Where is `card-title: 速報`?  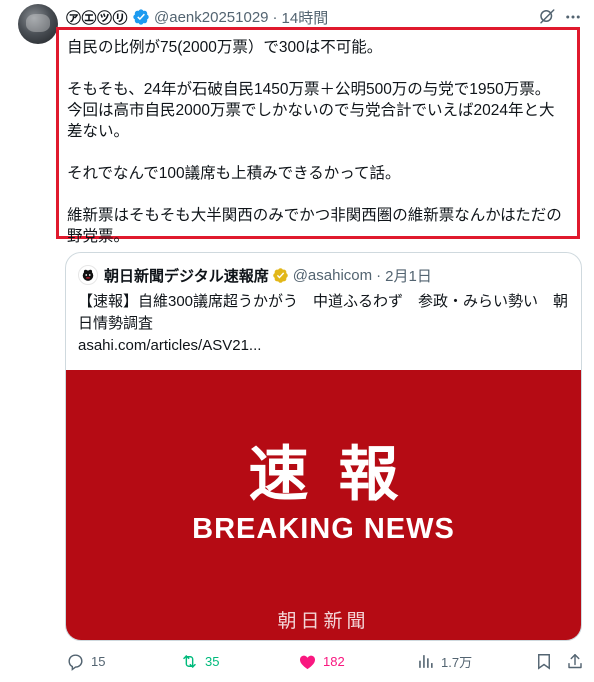 card-title: 速報 is located at coordinates (338, 475).